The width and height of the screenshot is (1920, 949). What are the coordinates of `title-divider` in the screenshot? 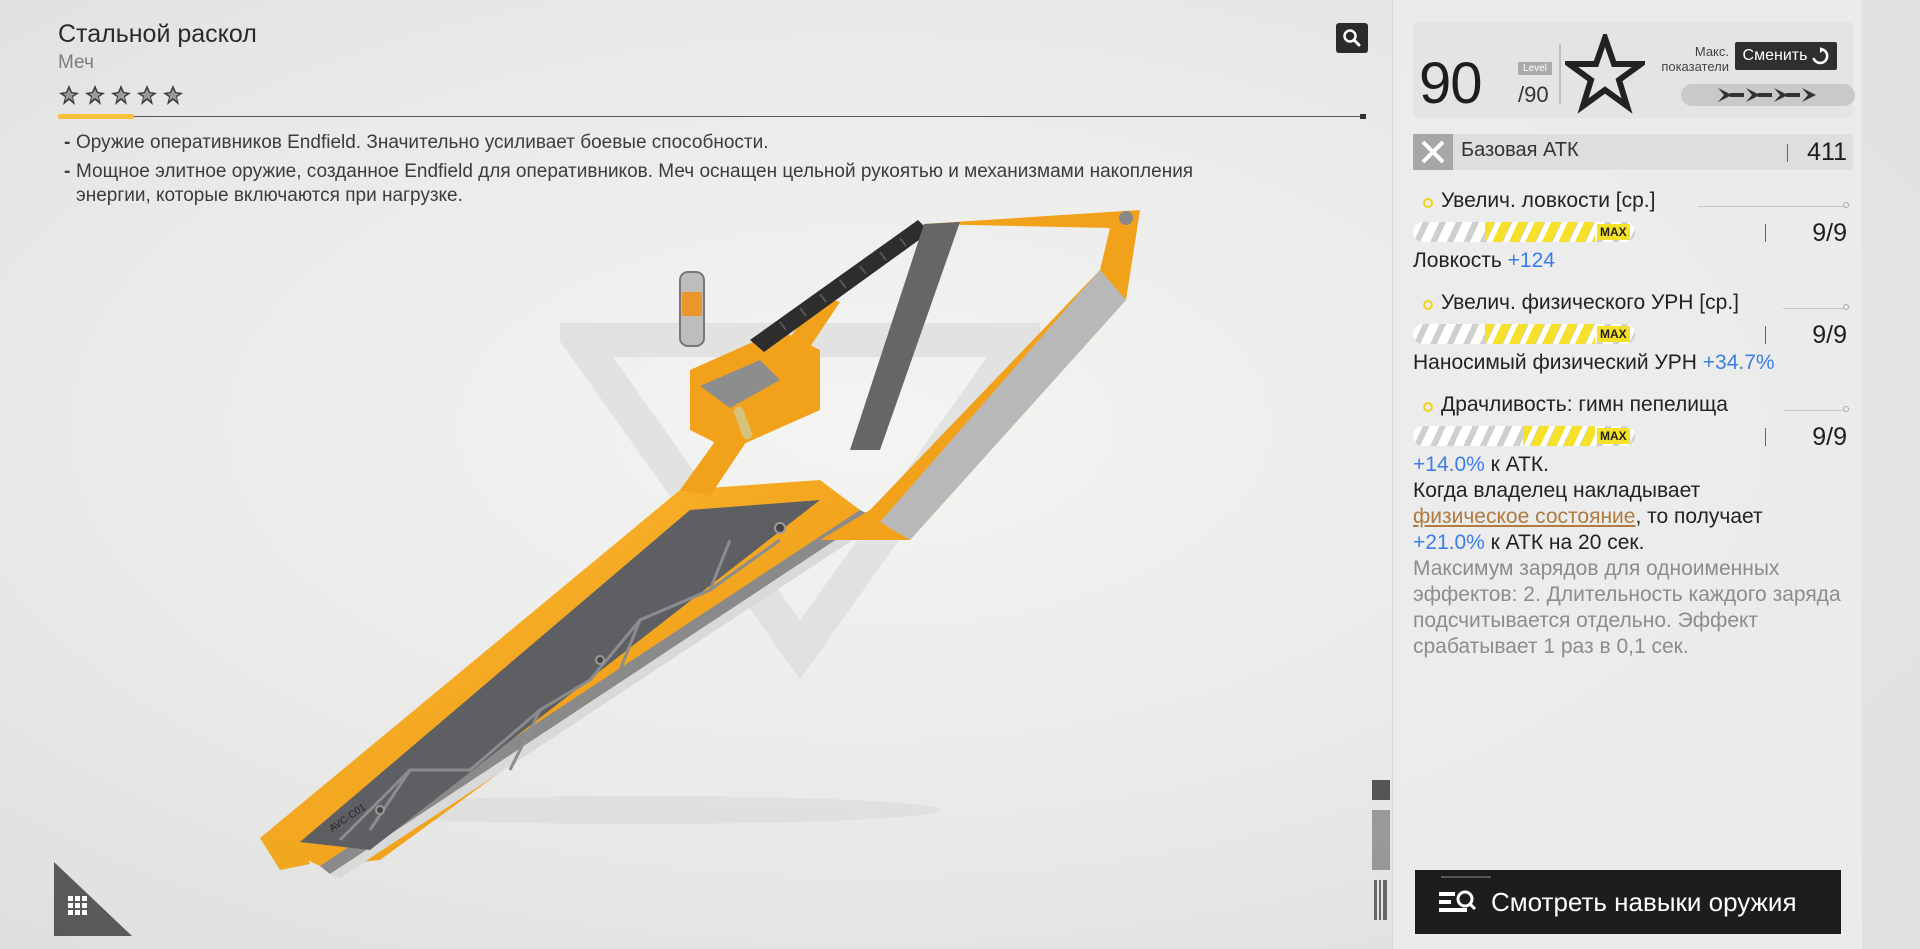 It's located at (712, 116).